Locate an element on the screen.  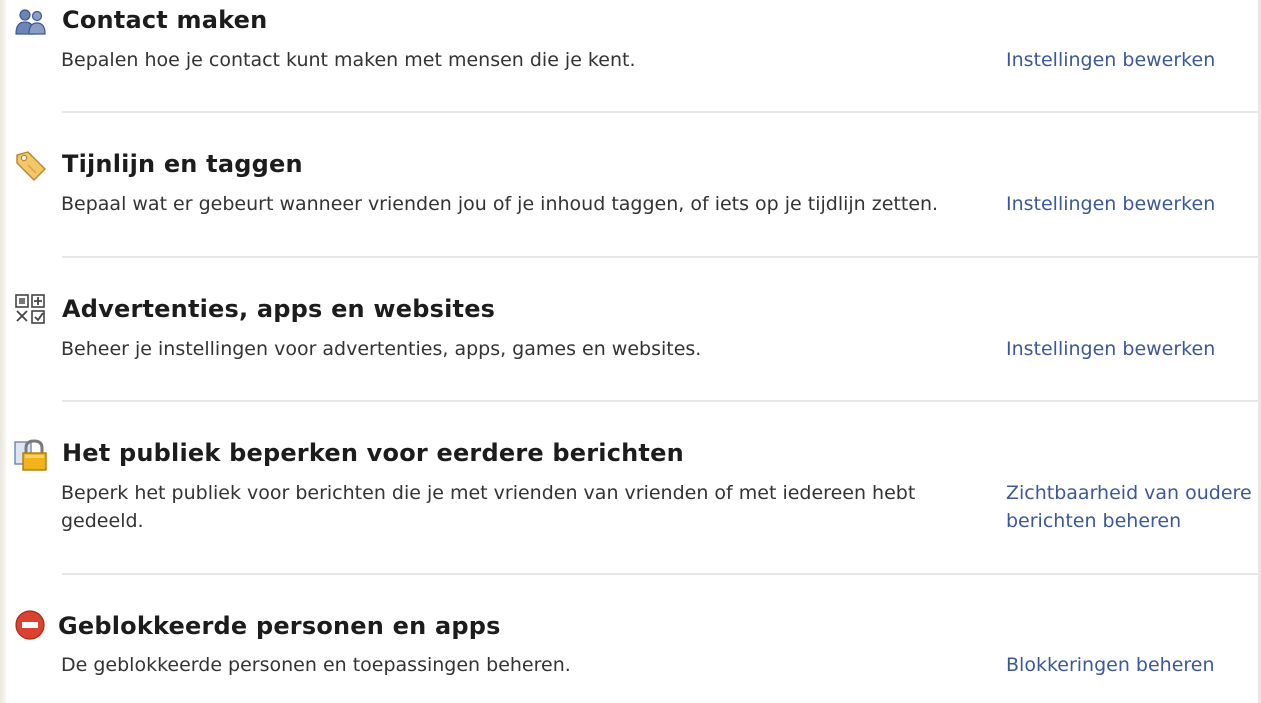
lock-icon is located at coordinates (31, 455).